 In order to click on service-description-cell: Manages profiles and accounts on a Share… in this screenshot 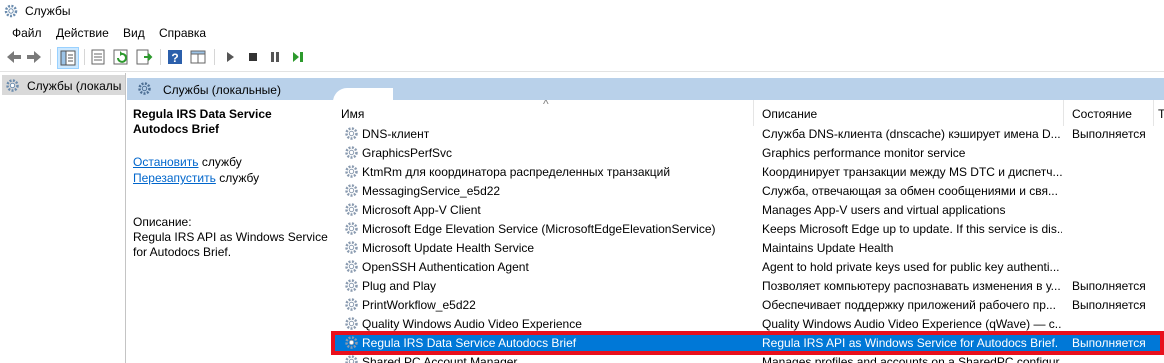, I will do `click(912, 359)`.